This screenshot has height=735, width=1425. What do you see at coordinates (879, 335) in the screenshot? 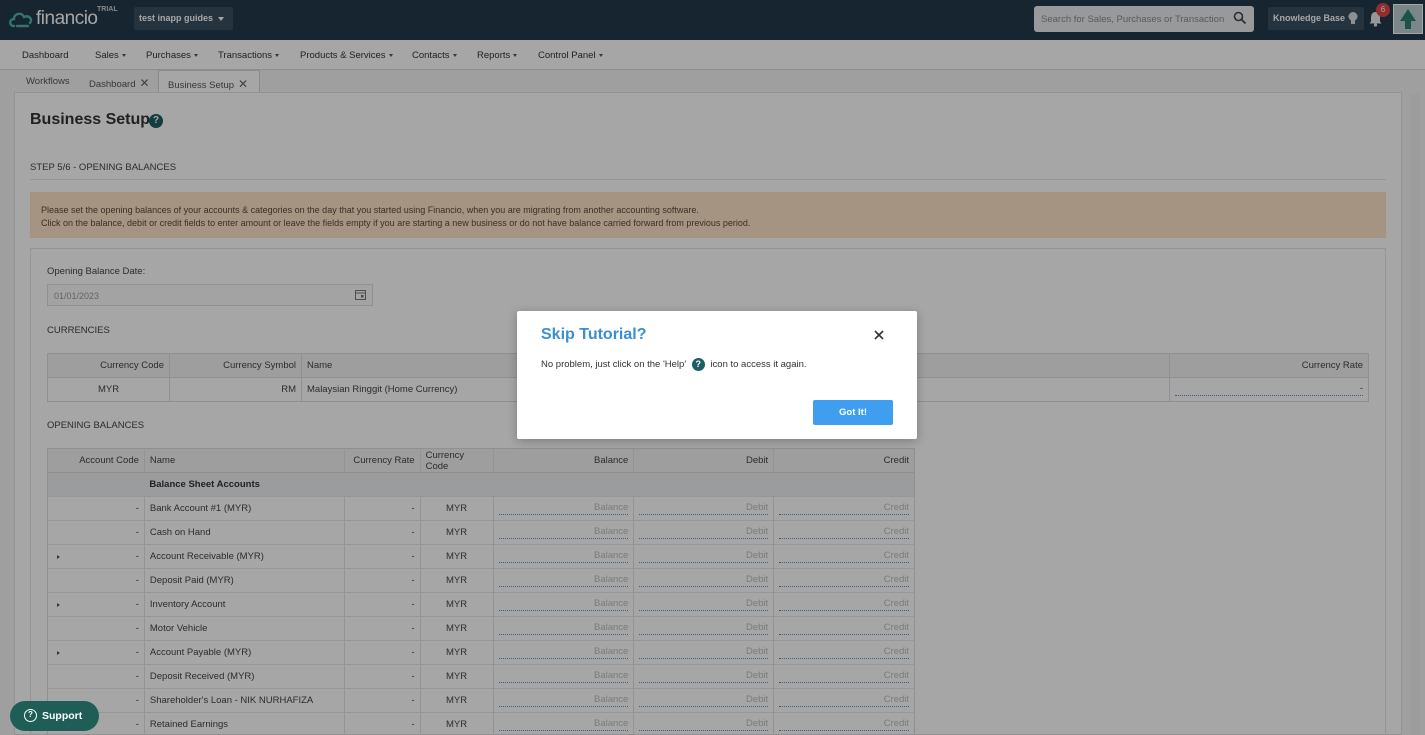
I see `close-icon` at bounding box center [879, 335].